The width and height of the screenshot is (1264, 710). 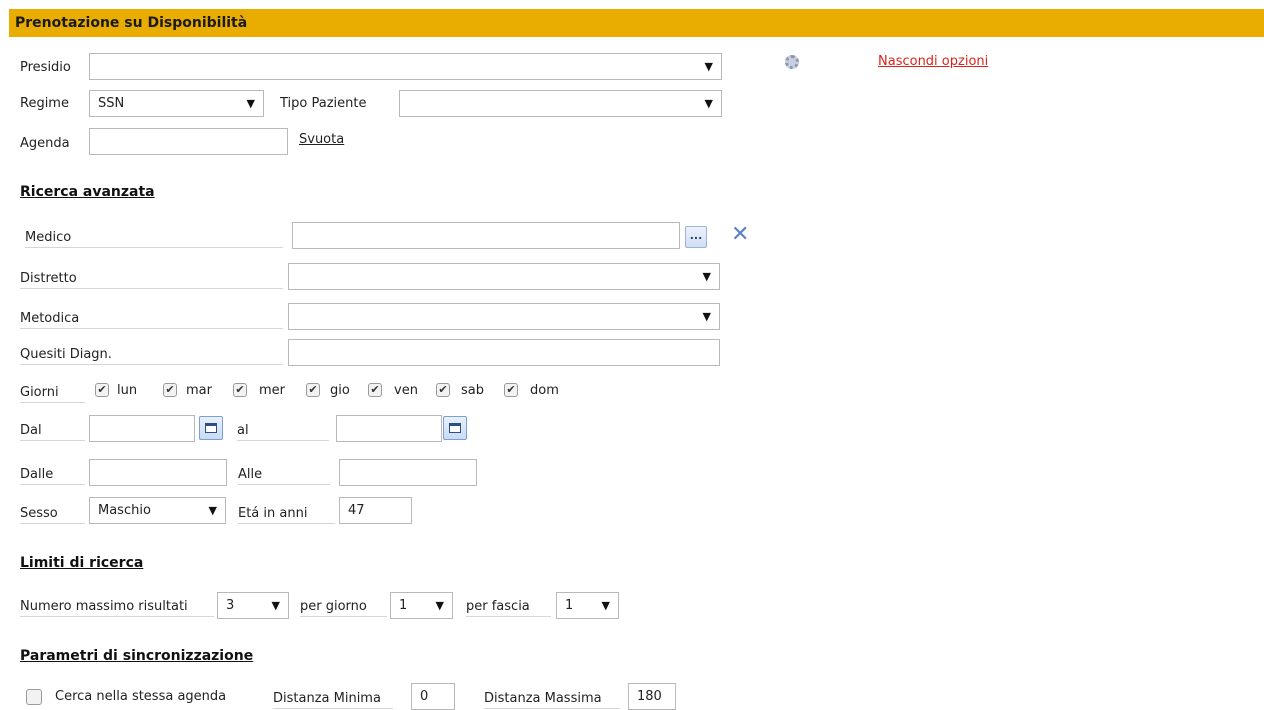 I want to click on day-label-mar: mar, so click(x=199, y=390).